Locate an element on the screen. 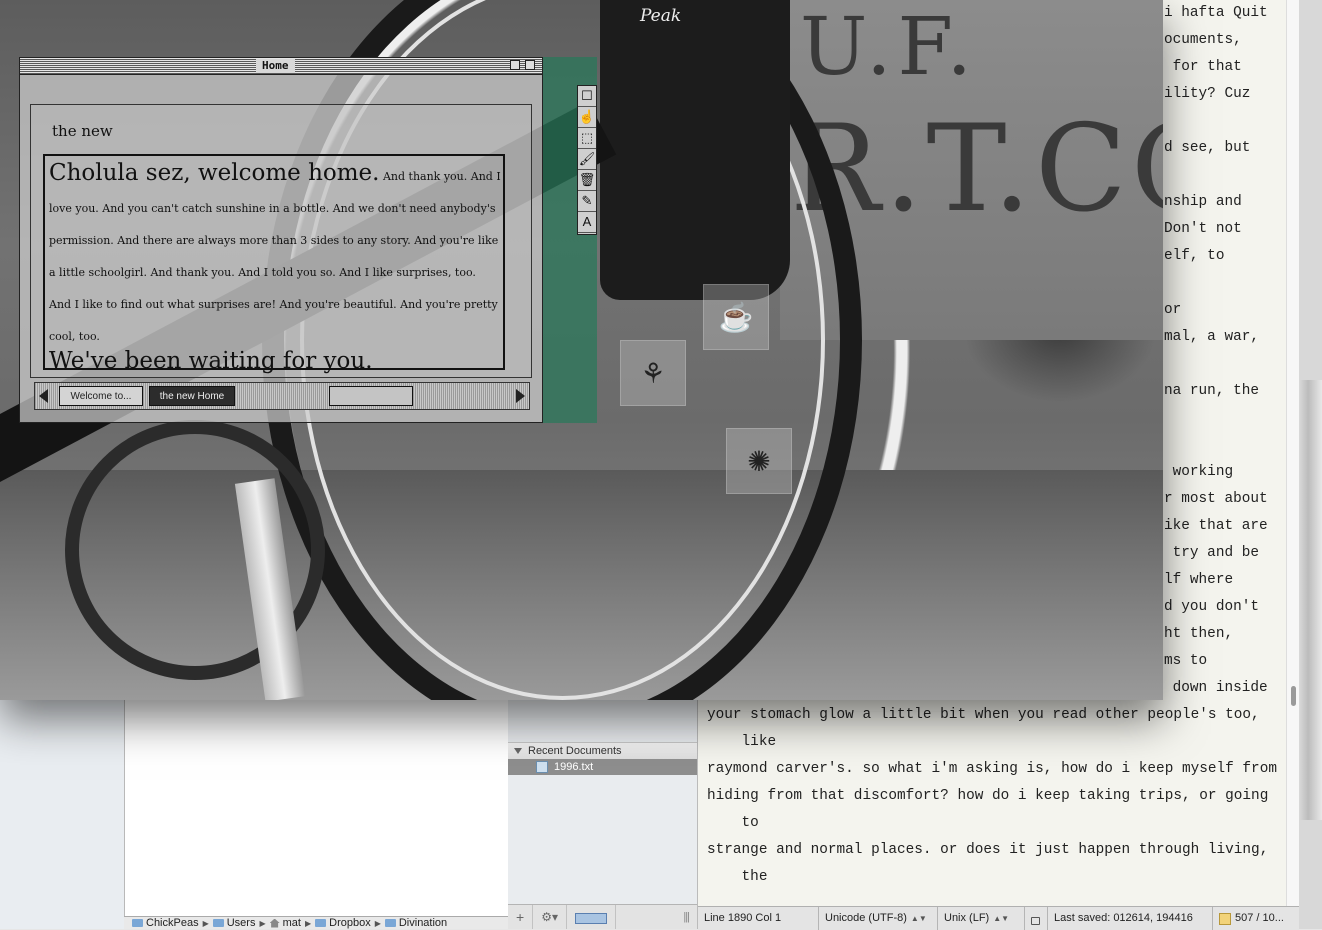  scrollbar-thumb is located at coordinates (1293, 696).